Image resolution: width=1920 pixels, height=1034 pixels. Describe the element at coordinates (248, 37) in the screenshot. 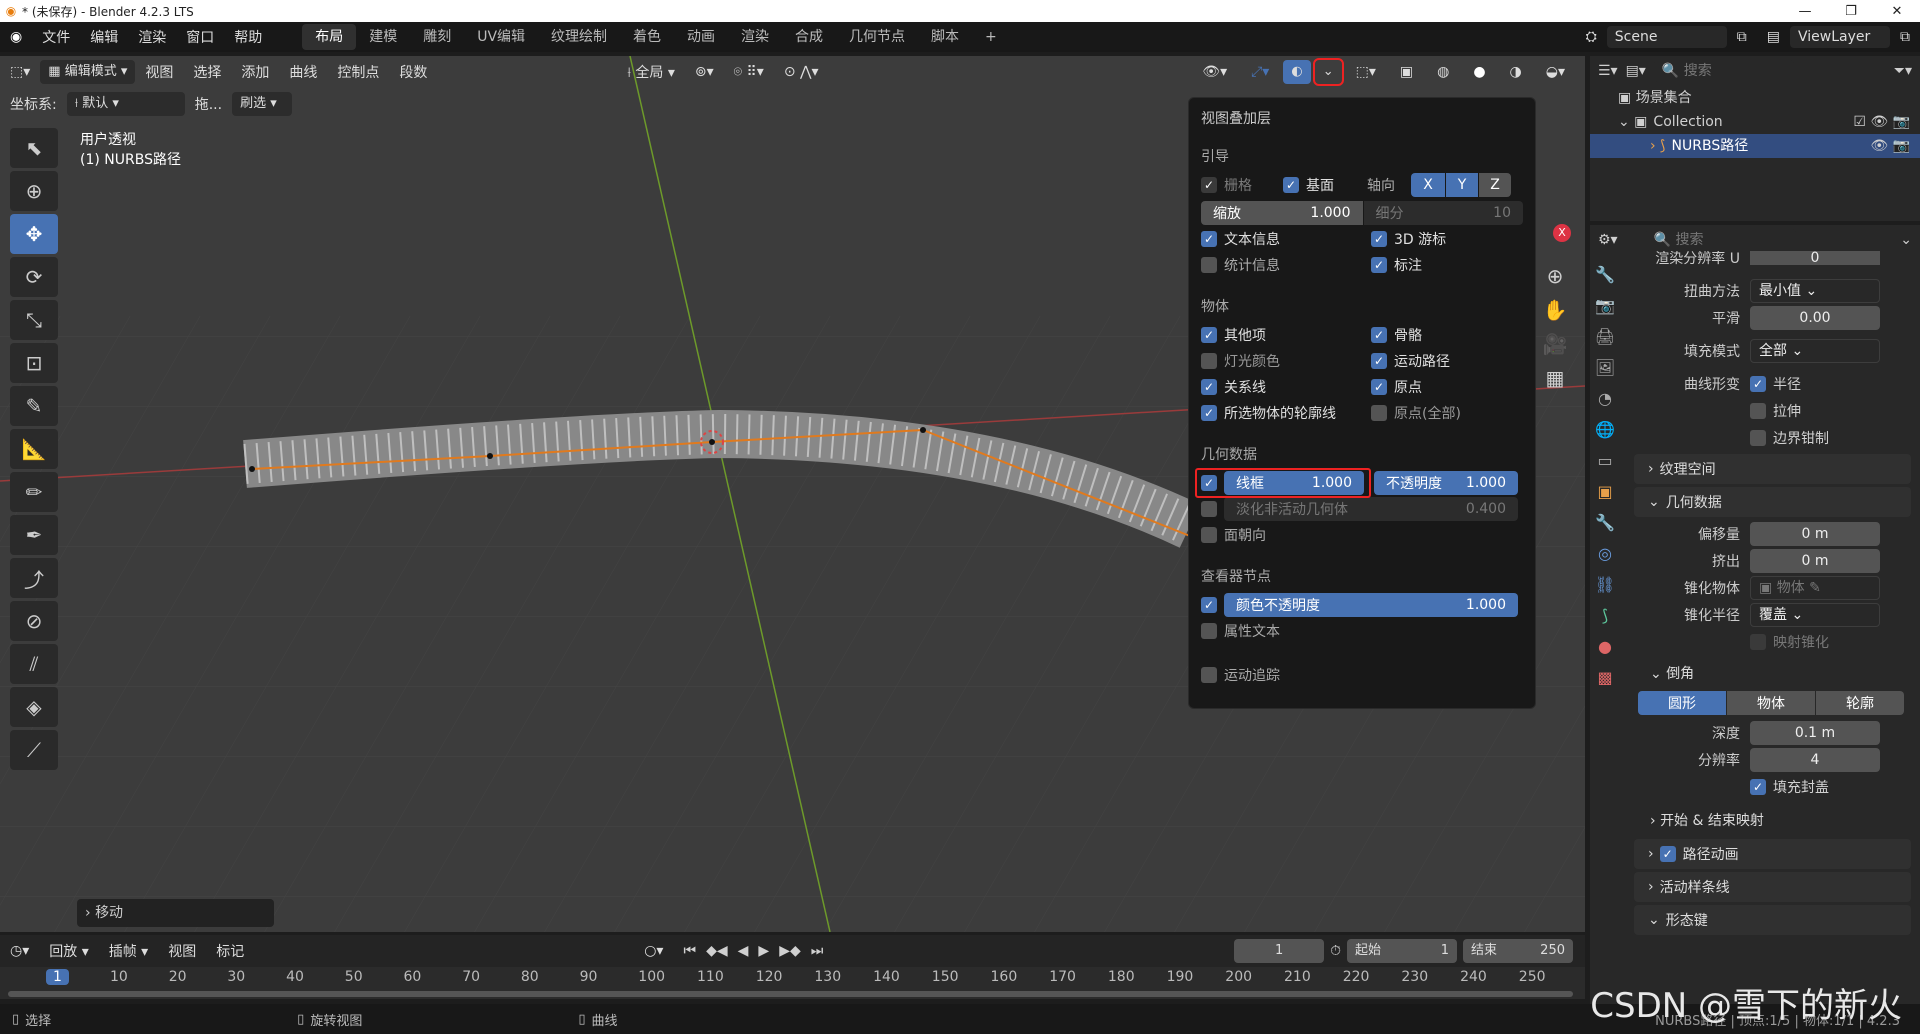

I see `menu-help: 帮助` at that location.